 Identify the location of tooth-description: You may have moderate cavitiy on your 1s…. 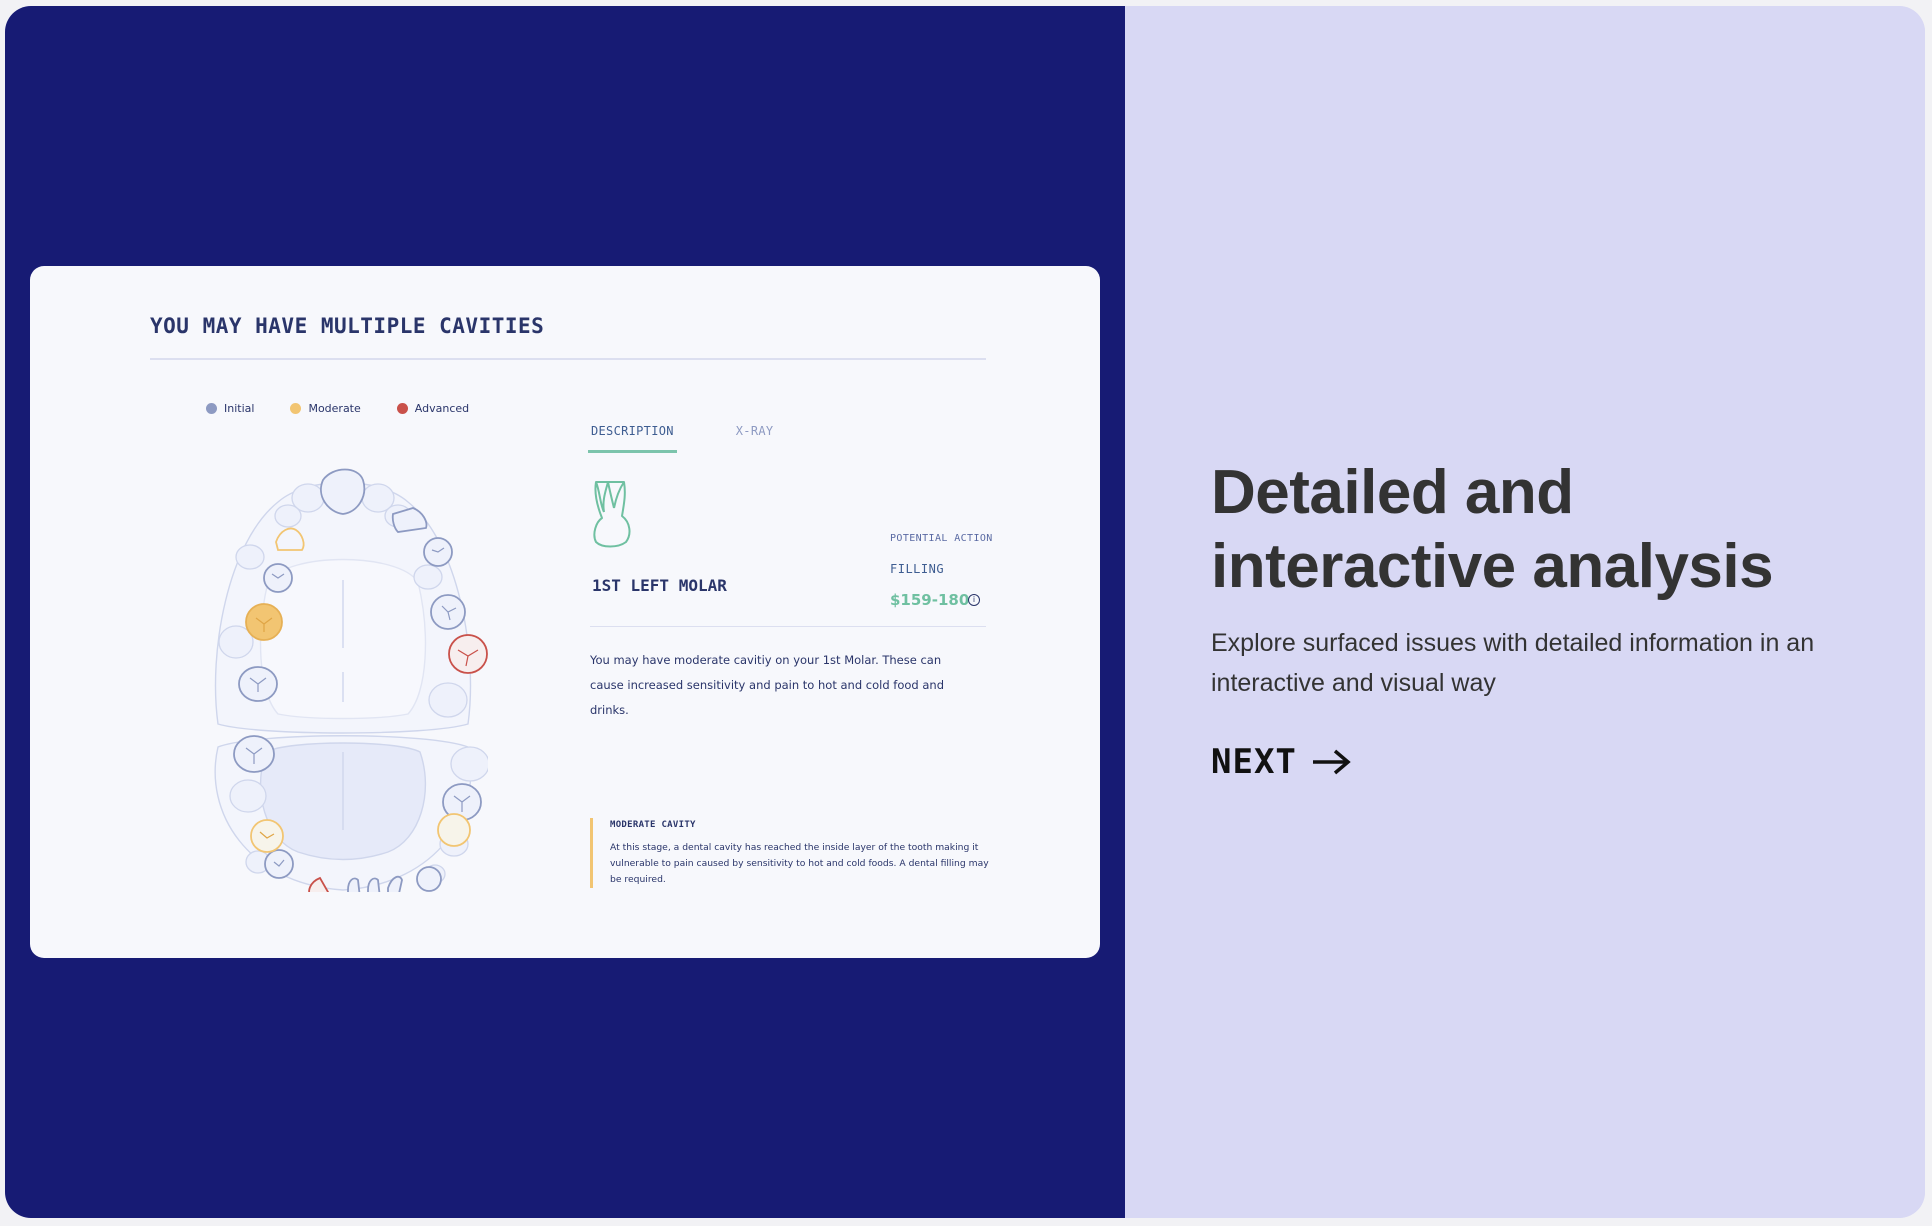
(767, 685).